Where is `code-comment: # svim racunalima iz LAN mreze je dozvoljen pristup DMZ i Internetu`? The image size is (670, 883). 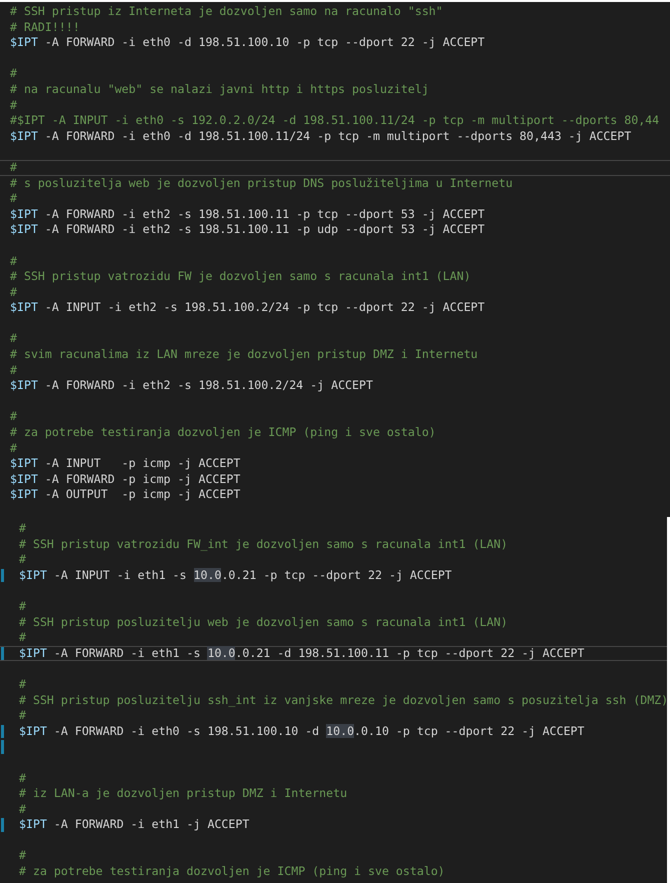 code-comment: # svim racunalima iz LAN mreze je dozvoljen pristup DMZ i Internetu is located at coordinates (244, 354).